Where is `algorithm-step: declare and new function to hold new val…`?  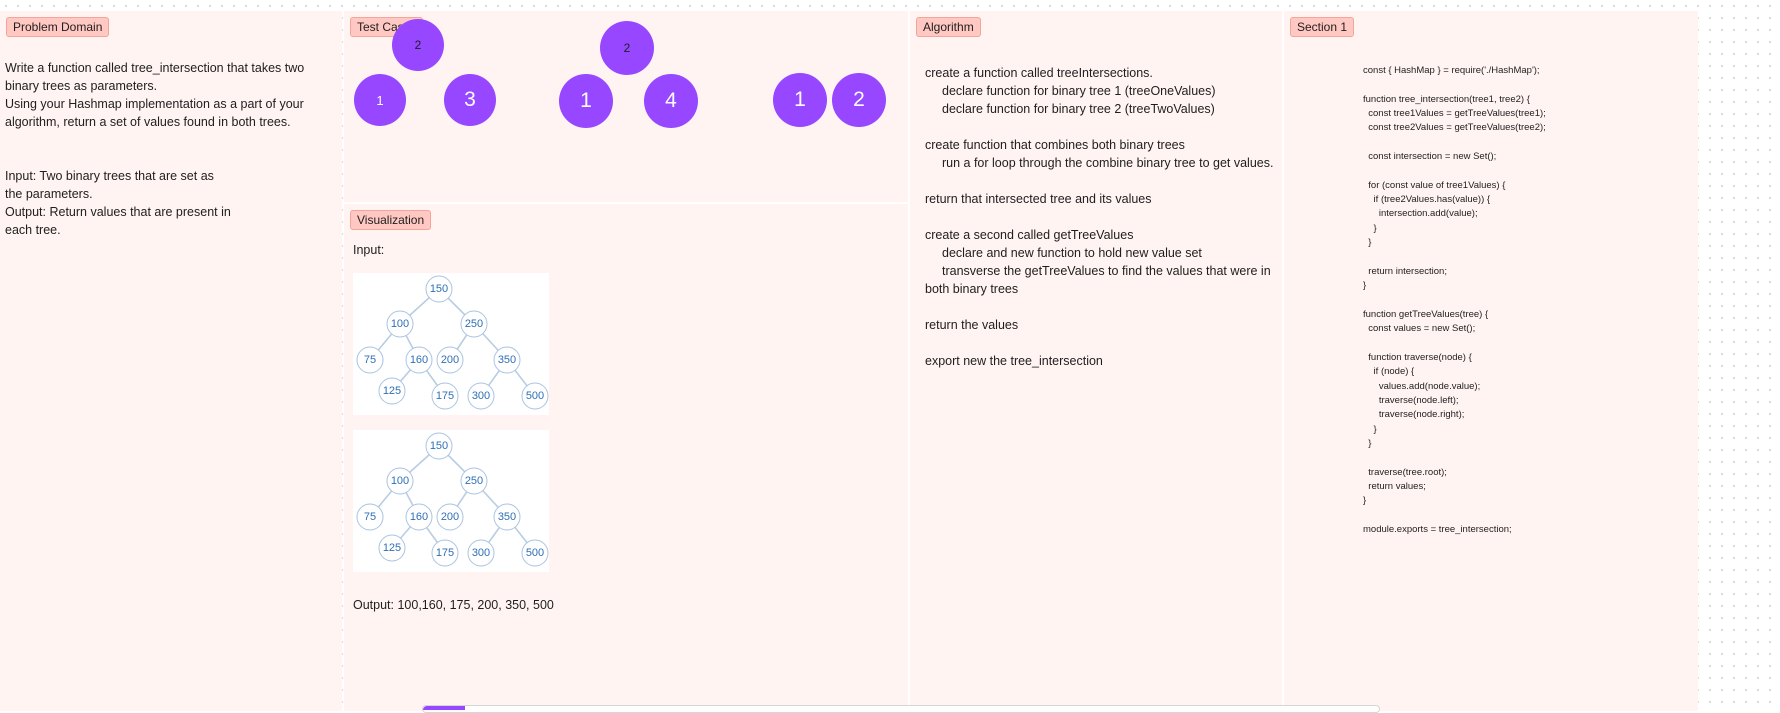
algorithm-step: declare and new function to hold new val… is located at coordinates (1072, 253).